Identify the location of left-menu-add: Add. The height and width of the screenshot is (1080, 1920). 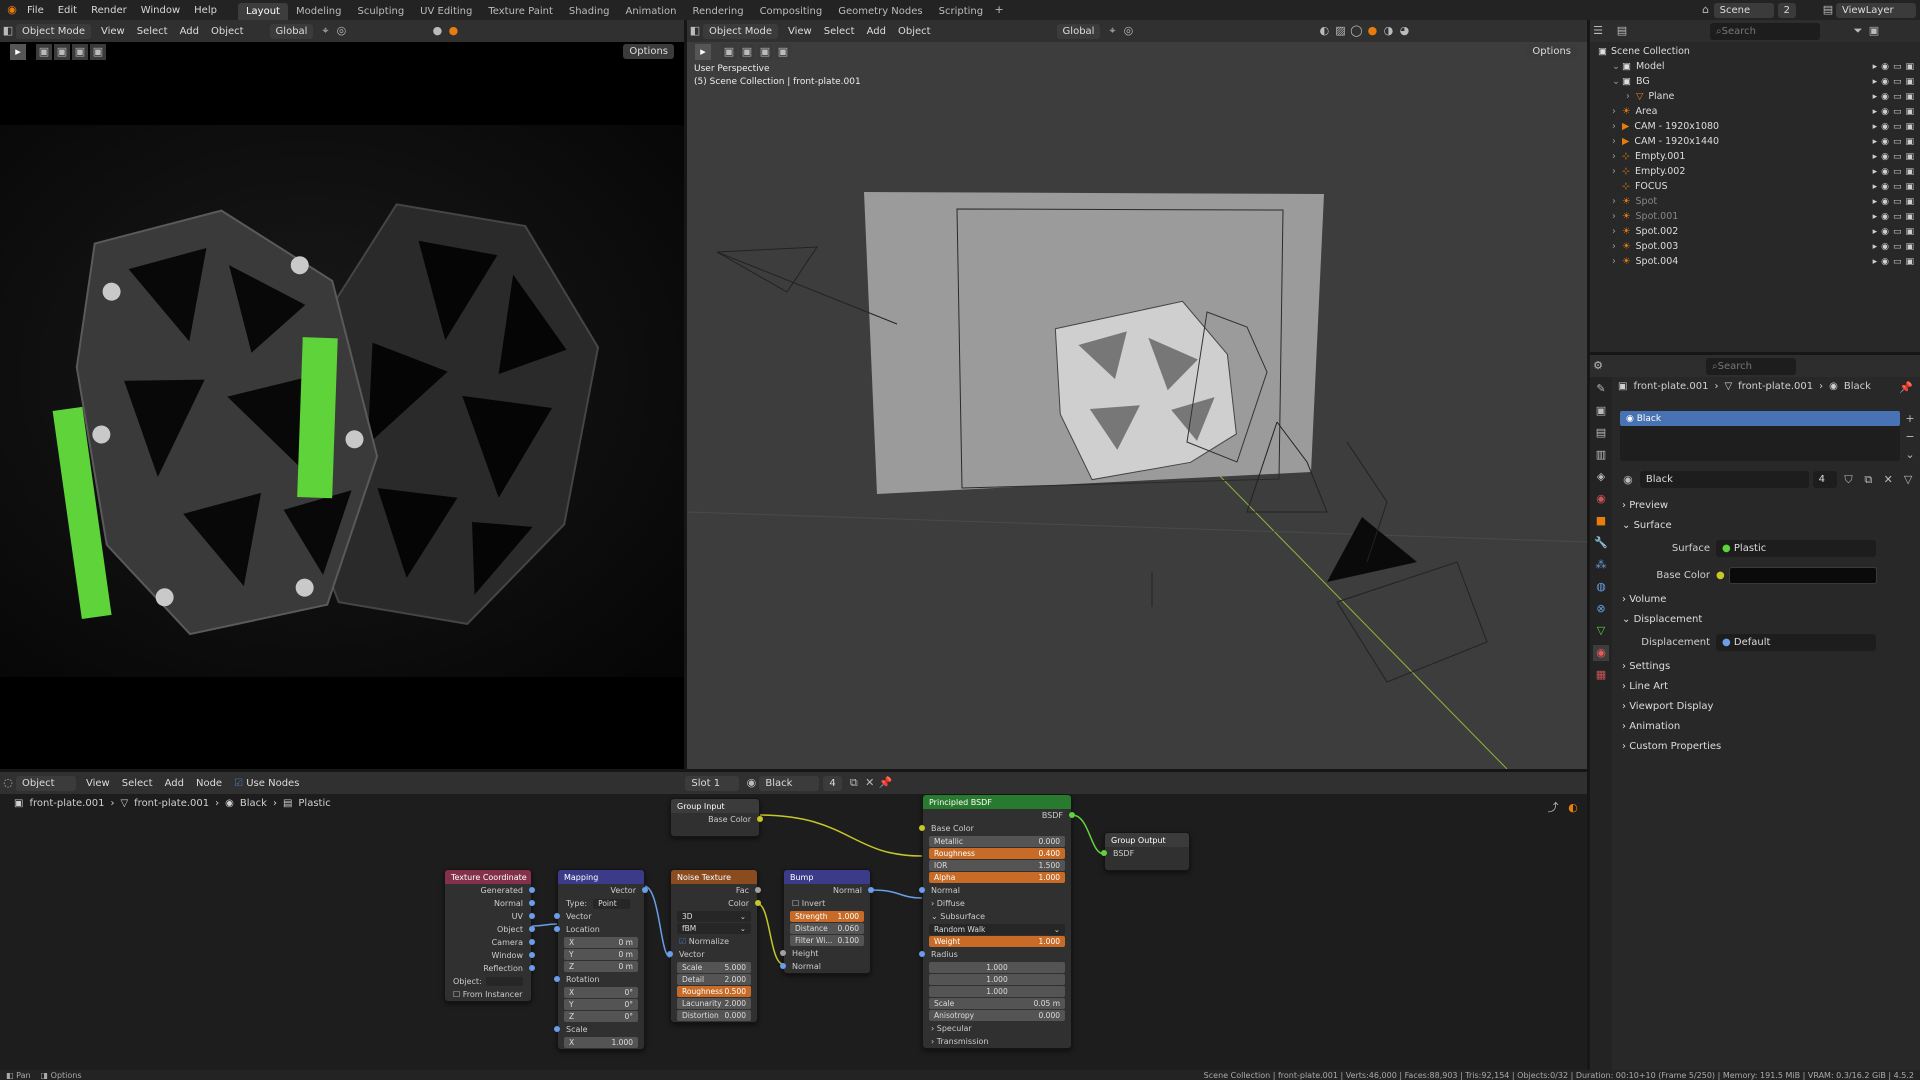
(189, 31).